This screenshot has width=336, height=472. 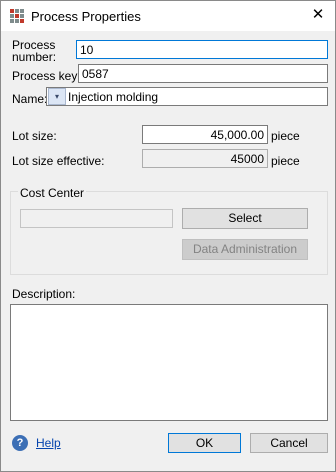 What do you see at coordinates (57, 96) in the screenshot?
I see `chevron-down-icon: ▾` at bounding box center [57, 96].